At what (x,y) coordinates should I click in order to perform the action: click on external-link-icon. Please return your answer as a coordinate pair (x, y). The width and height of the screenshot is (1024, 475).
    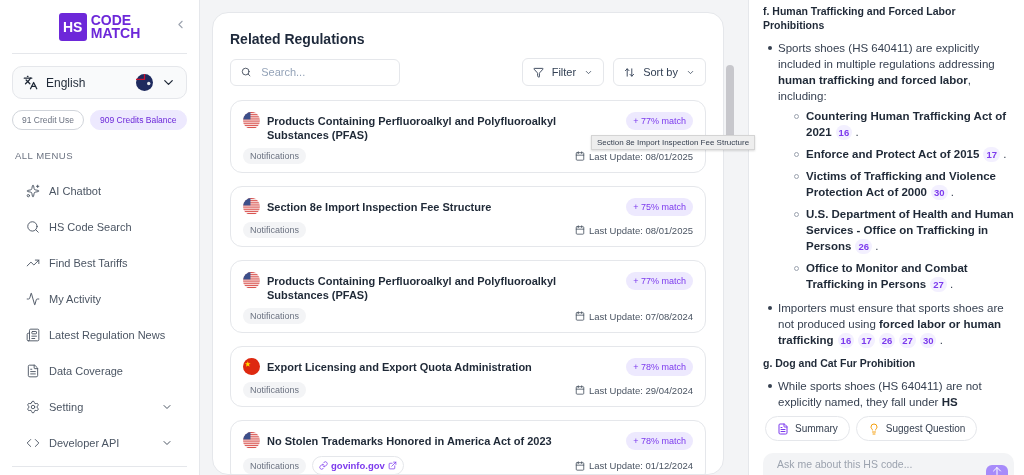
    Looking at the image, I should click on (392, 465).